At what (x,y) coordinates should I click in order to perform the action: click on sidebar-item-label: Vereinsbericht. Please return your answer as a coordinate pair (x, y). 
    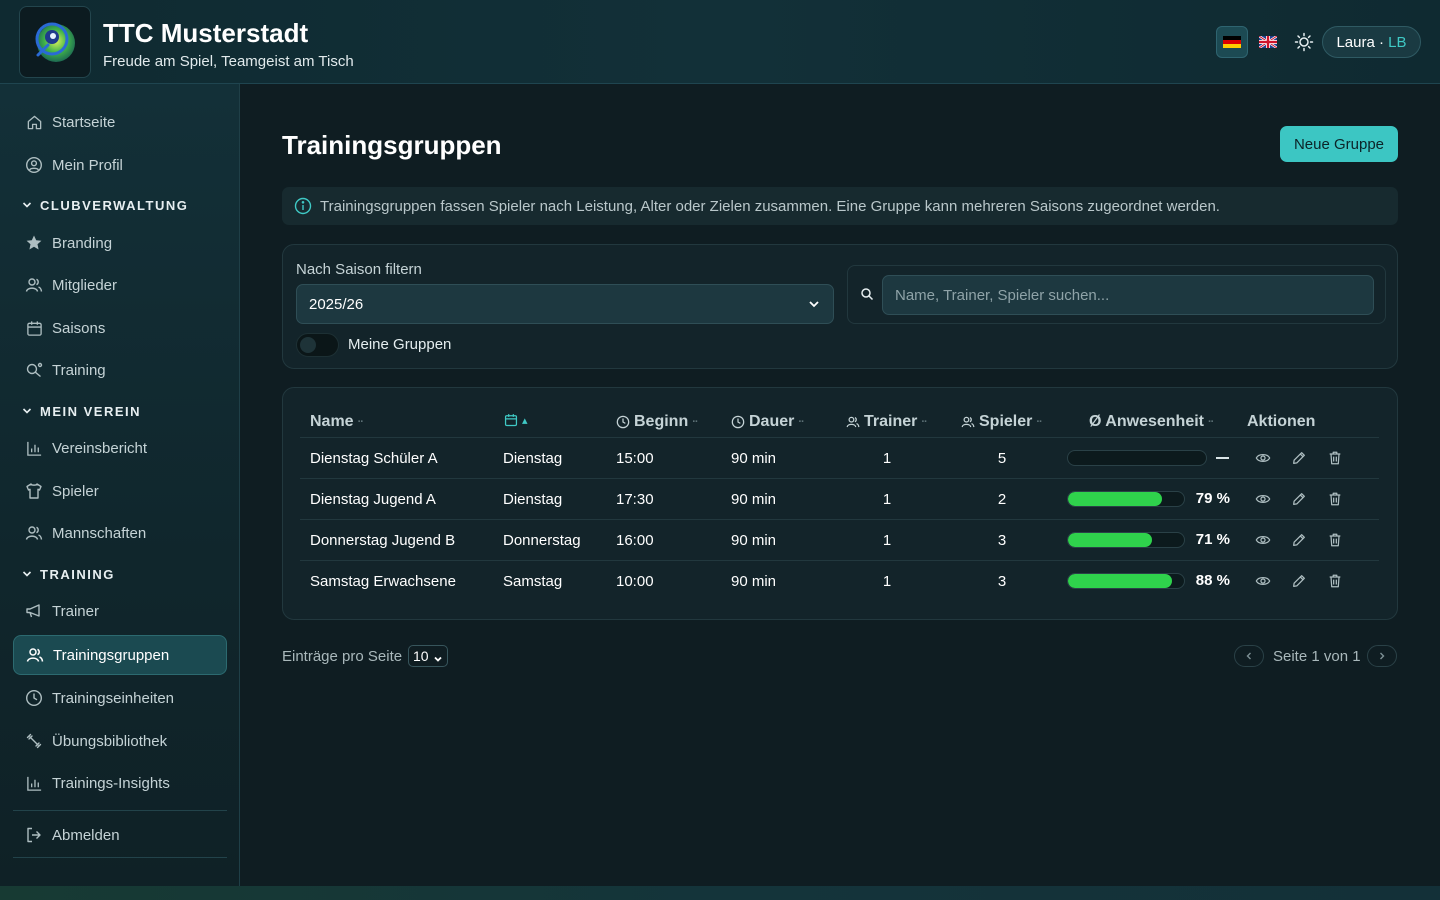
    Looking at the image, I should click on (100, 448).